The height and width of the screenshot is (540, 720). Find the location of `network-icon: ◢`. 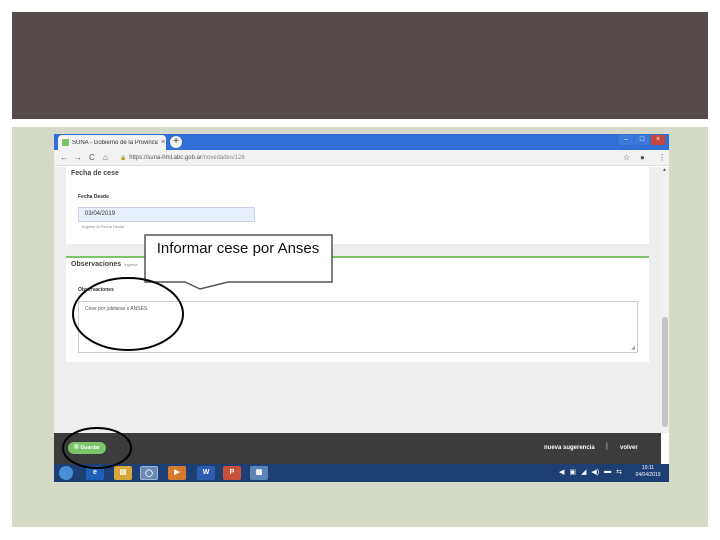

network-icon: ◢ is located at coordinates (583, 472).